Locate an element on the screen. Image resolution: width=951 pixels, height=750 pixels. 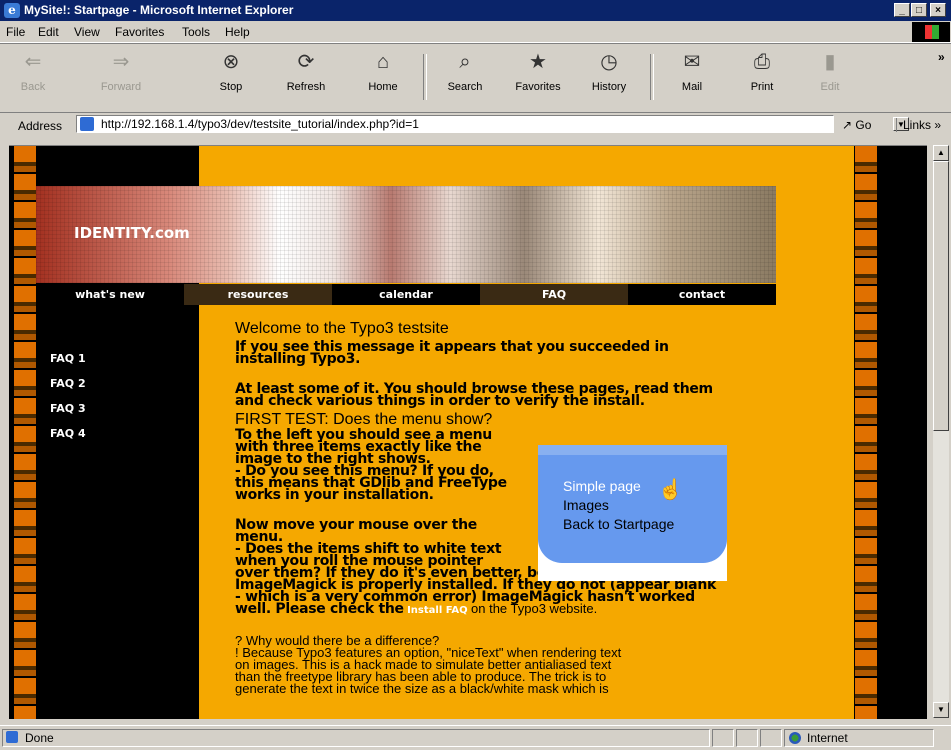
address-label: Address is located at coordinates (40, 126).